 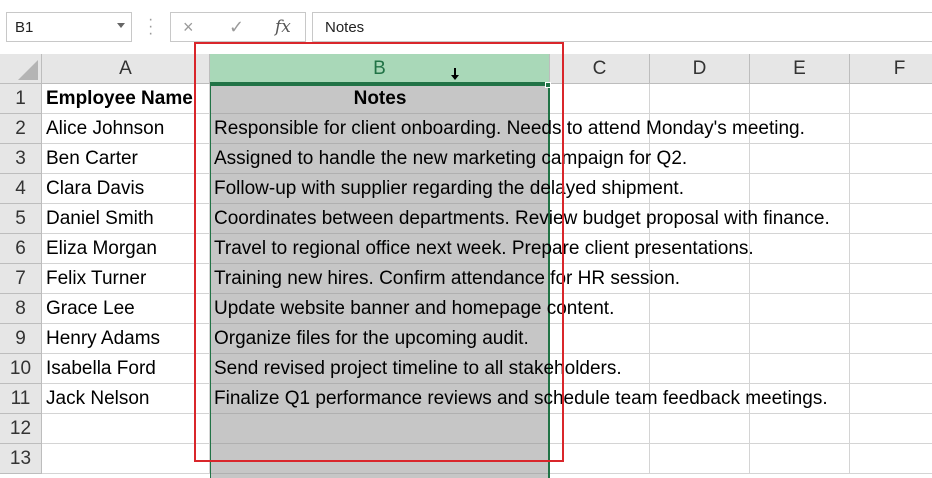 I want to click on row-header: 5, so click(x=21, y=219).